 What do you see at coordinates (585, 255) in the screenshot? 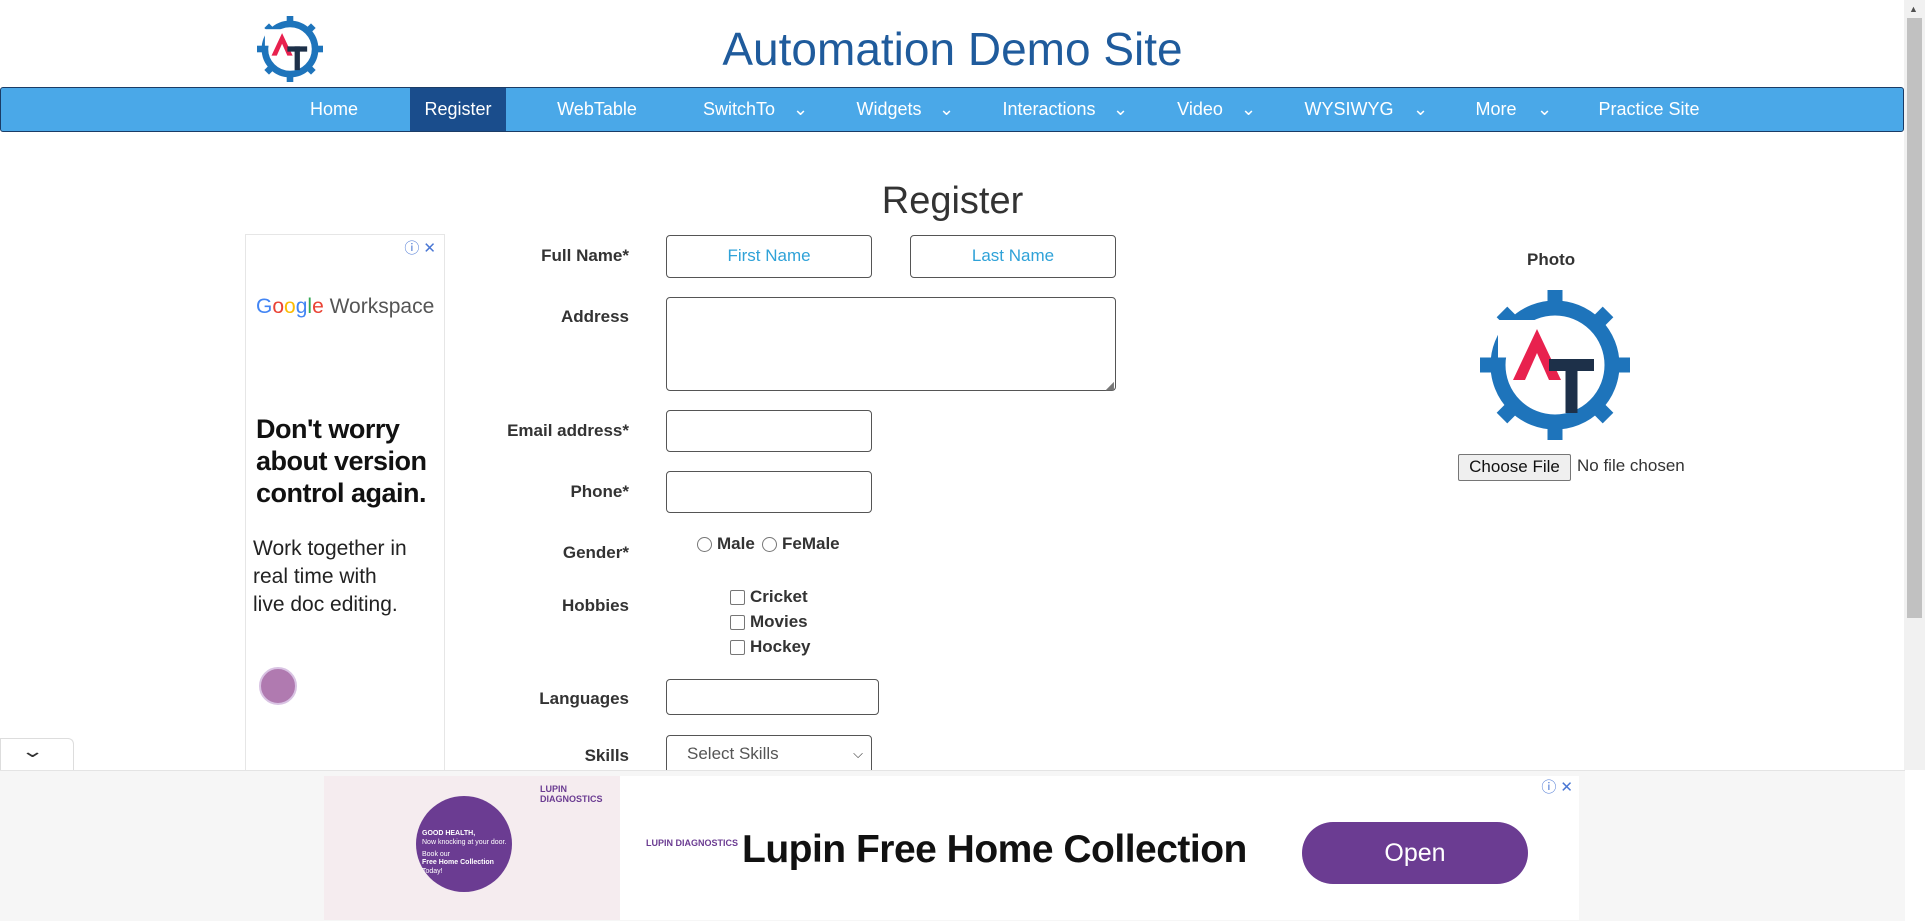
I see `full-name-label: Full Name*` at bounding box center [585, 255].